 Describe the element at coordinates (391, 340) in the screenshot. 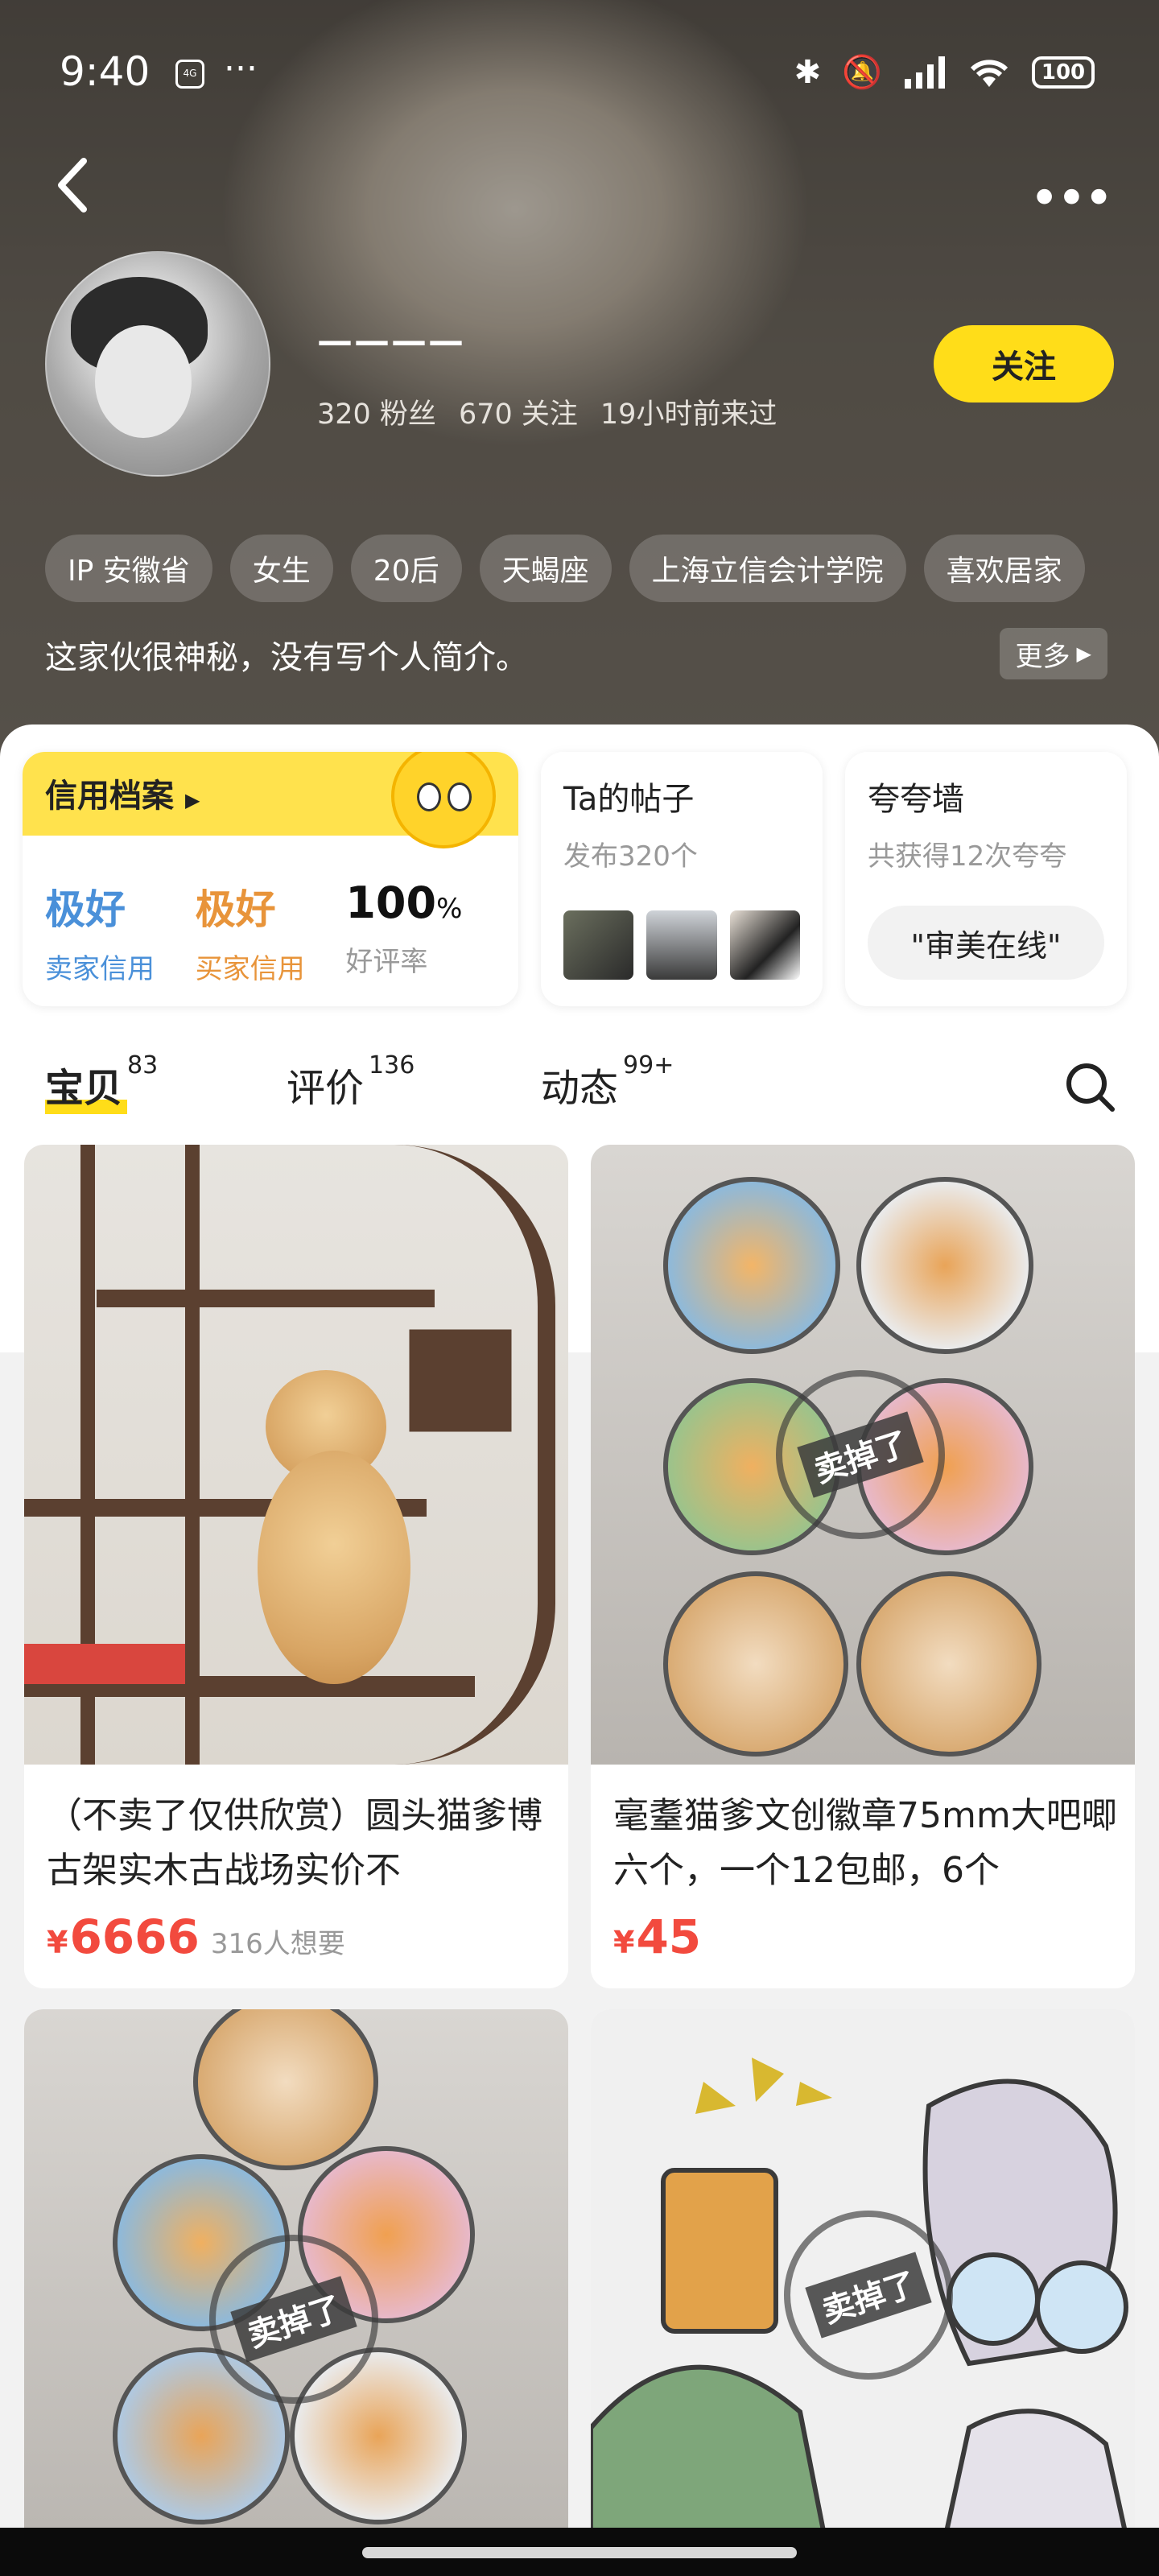

I see `profile-name: ————` at that location.